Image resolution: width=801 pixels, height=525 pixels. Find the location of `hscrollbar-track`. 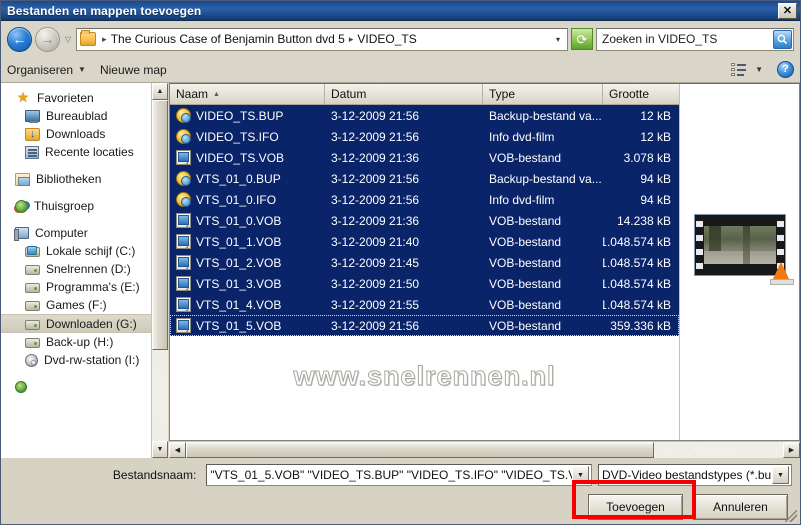

hscrollbar-track is located at coordinates (484, 450).